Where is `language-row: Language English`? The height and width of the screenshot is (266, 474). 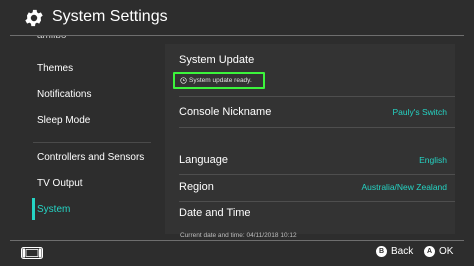 language-row: Language English is located at coordinates (310, 161).